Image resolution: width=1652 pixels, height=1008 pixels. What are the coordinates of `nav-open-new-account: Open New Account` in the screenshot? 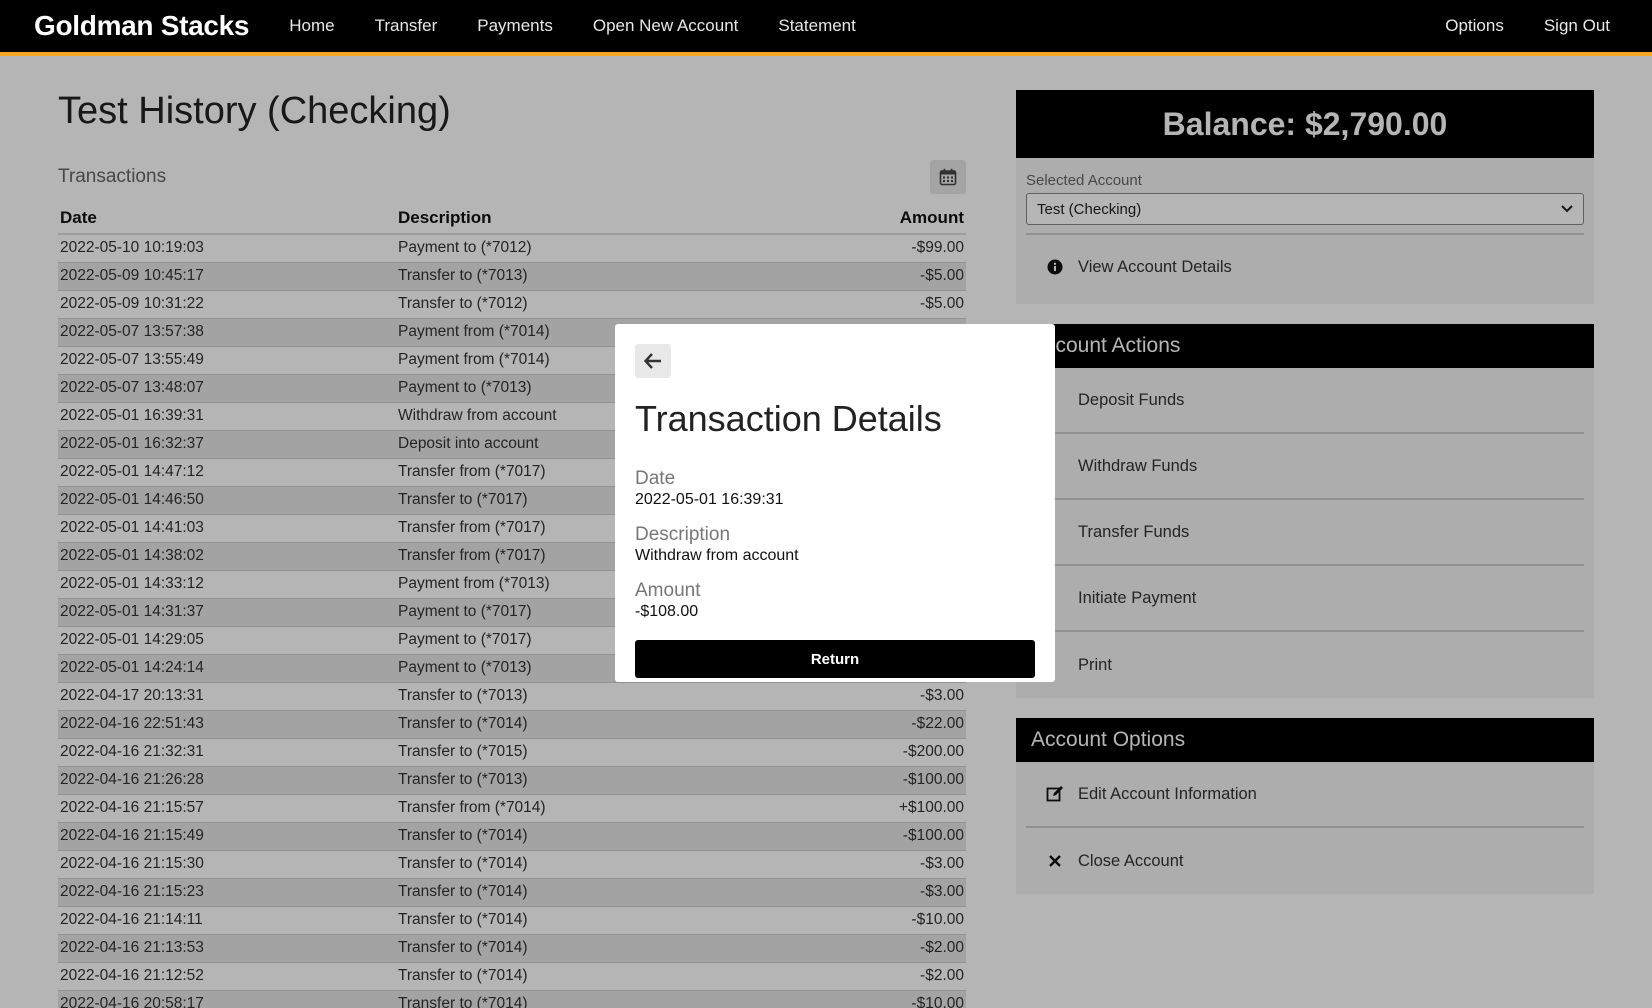 It's located at (666, 26).